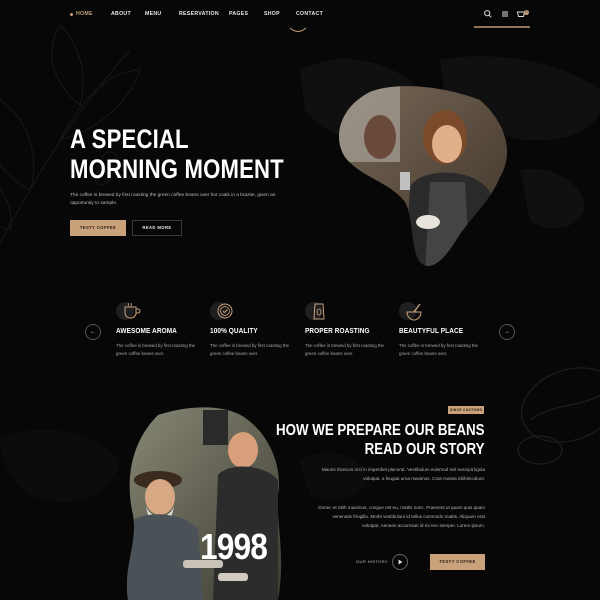 This screenshot has height=600, width=600. I want to click on active-dot, so click(71, 14).